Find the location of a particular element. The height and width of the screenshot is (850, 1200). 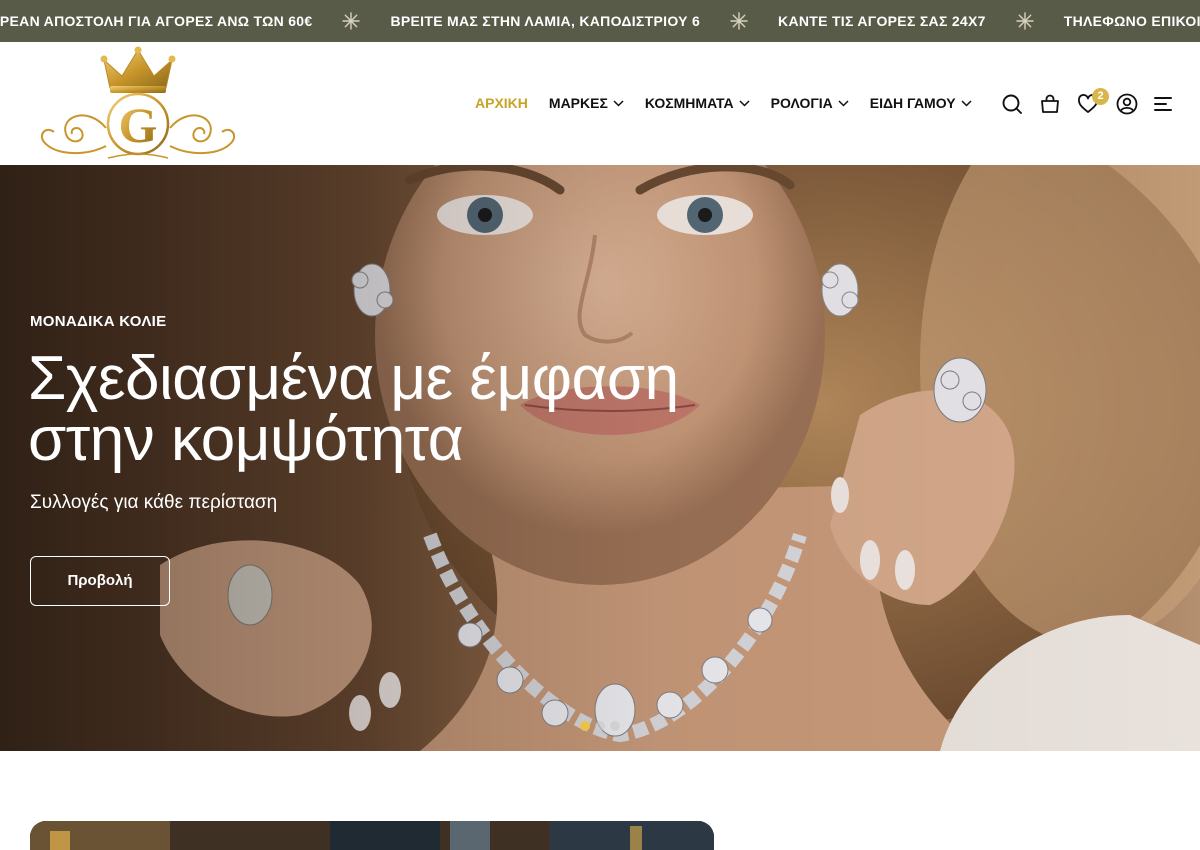

nav-item-label: ΑΡΧΙΚΗ is located at coordinates (501, 103).